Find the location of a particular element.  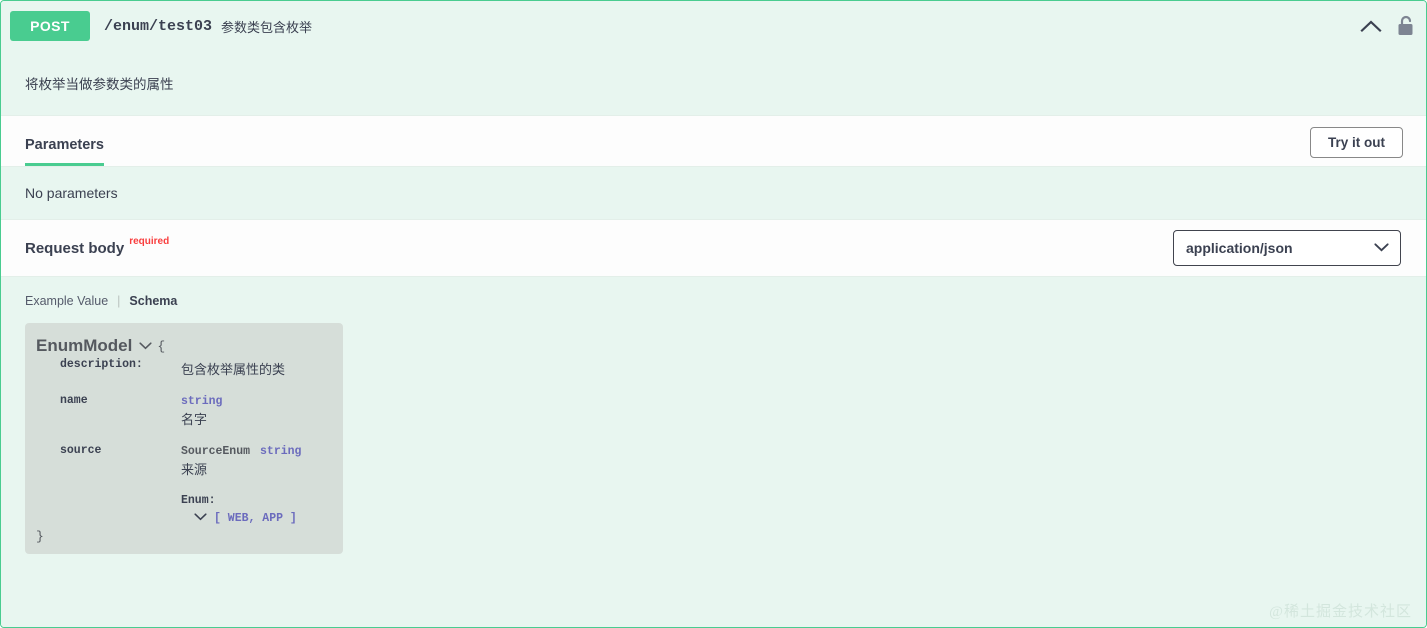

schema-description-value: 包含枚举属性的类 is located at coordinates (233, 369).